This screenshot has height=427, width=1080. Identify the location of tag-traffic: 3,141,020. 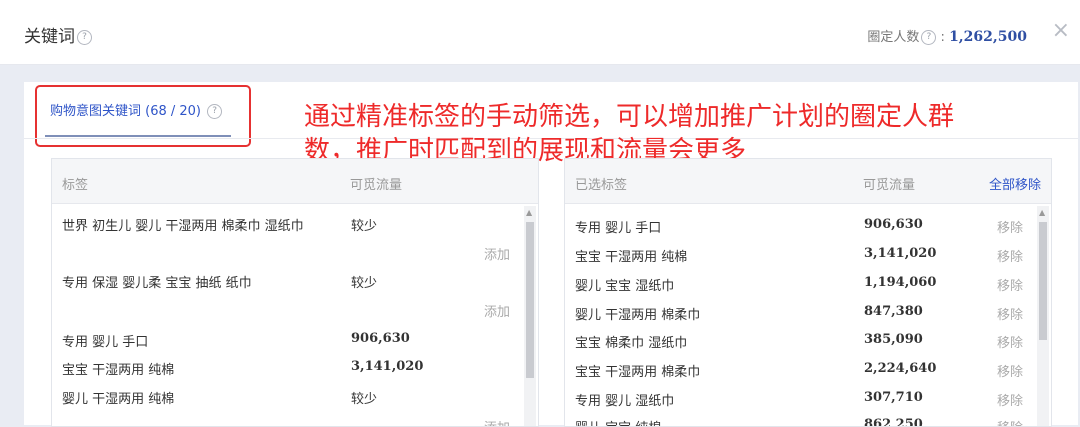
(387, 366).